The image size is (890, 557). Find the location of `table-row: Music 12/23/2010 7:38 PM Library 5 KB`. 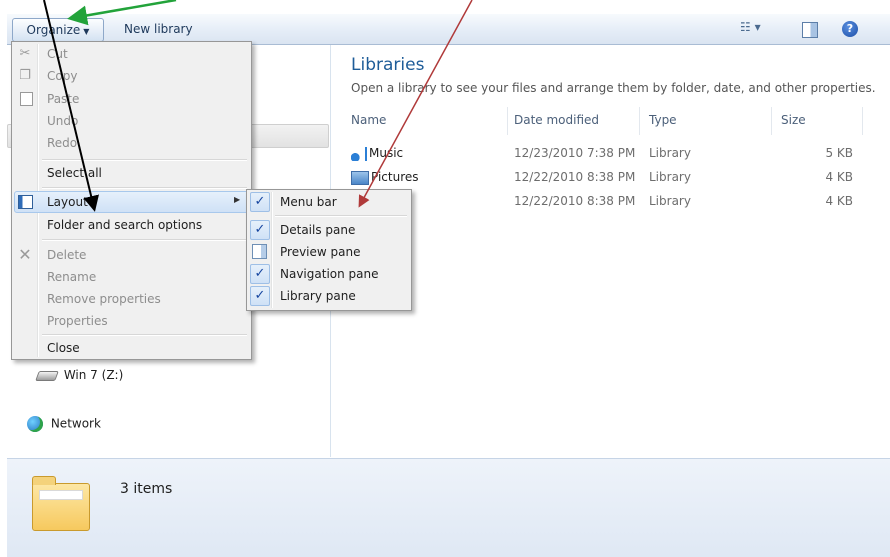

table-row: Music 12/23/2010 7:38 PM Library 5 KB is located at coordinates (611, 157).